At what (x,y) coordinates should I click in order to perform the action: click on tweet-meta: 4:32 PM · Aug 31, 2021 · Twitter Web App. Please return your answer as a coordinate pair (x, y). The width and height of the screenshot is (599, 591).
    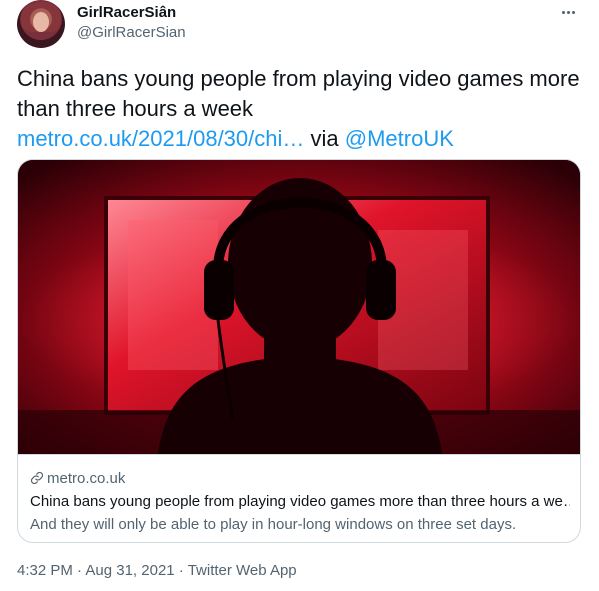
    Looking at the image, I should click on (157, 570).